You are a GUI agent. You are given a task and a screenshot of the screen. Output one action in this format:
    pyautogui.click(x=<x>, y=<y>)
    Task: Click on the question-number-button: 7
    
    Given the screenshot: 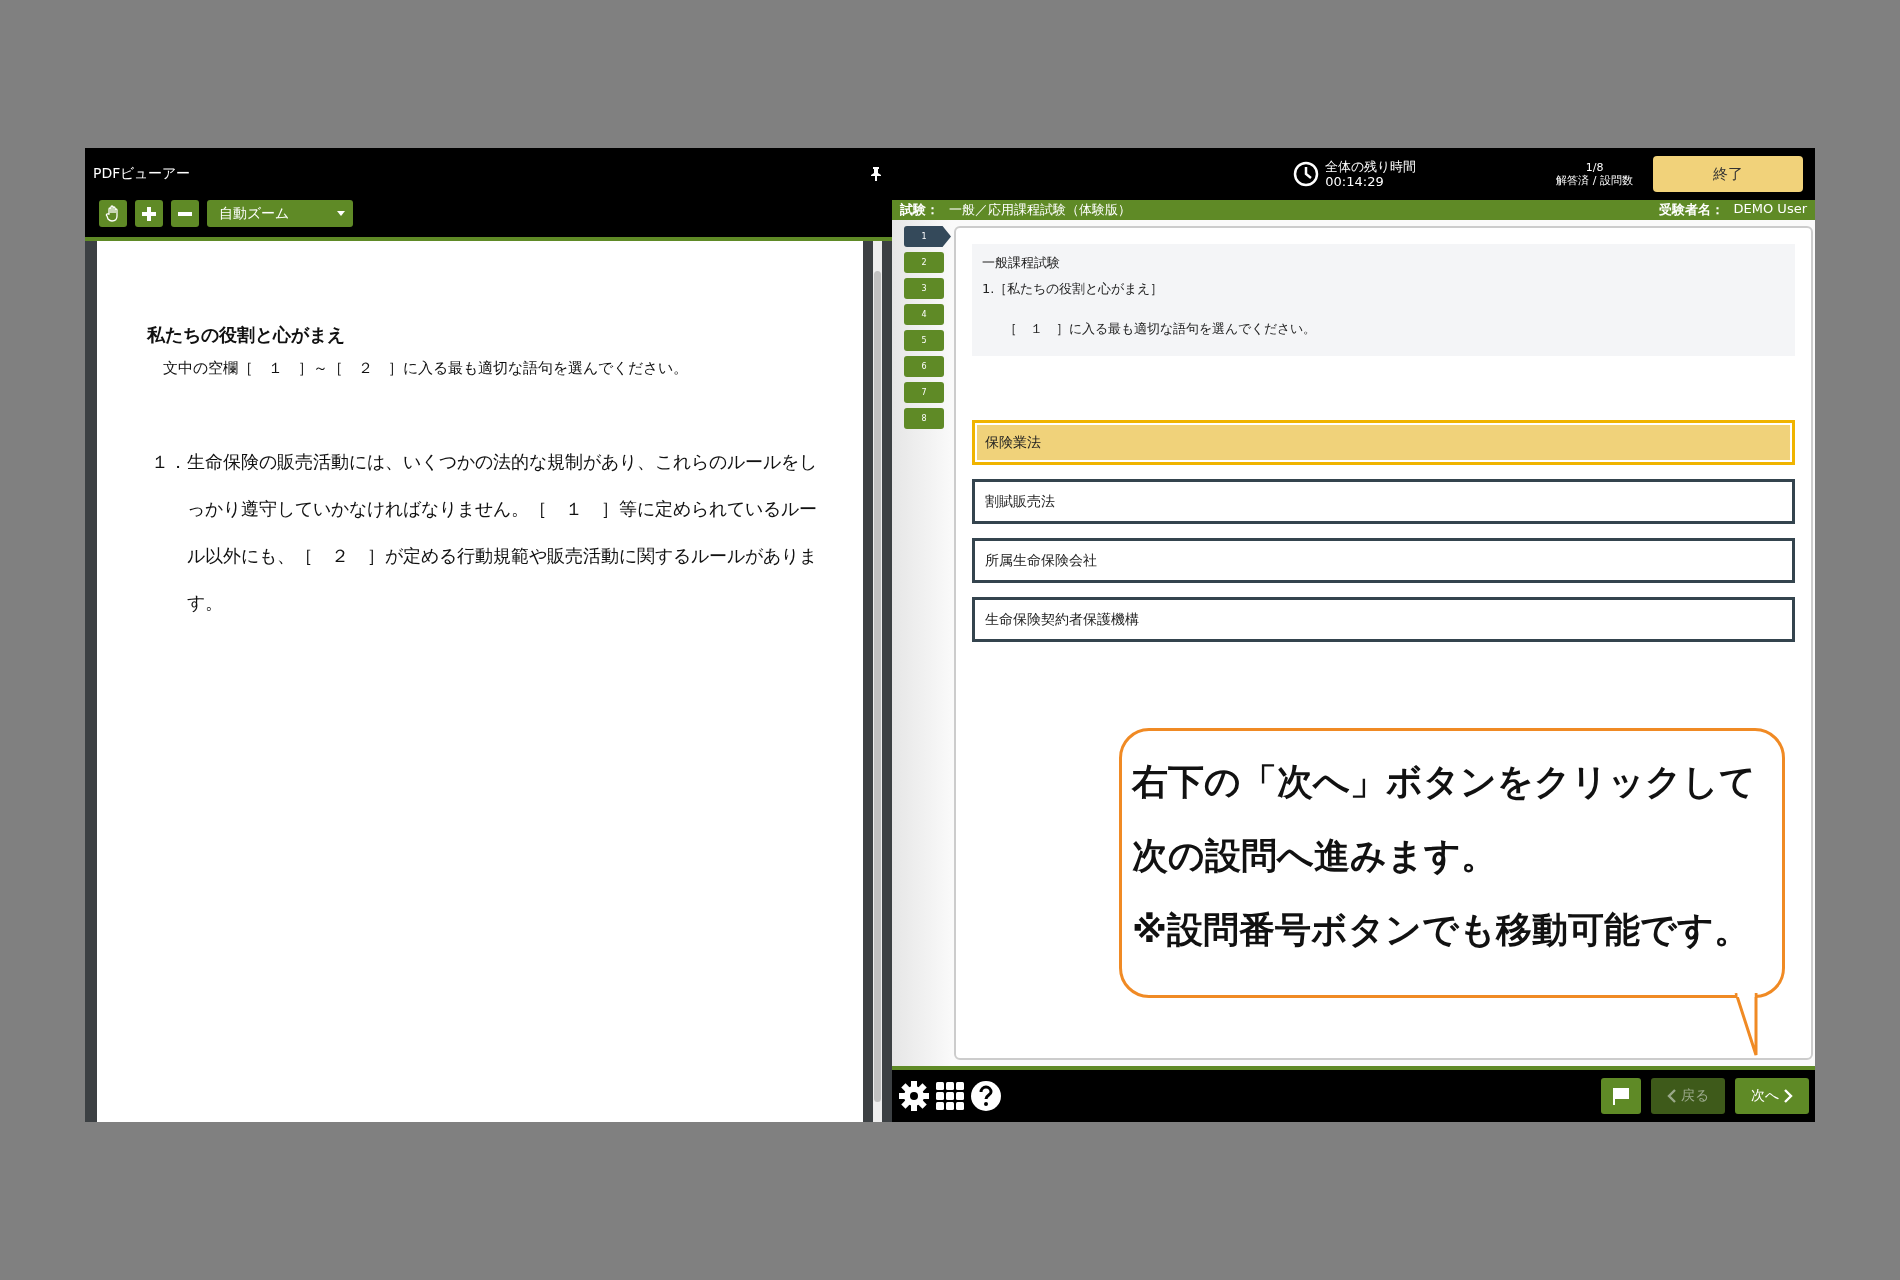 What is the action you would take?
    pyautogui.click(x=924, y=392)
    